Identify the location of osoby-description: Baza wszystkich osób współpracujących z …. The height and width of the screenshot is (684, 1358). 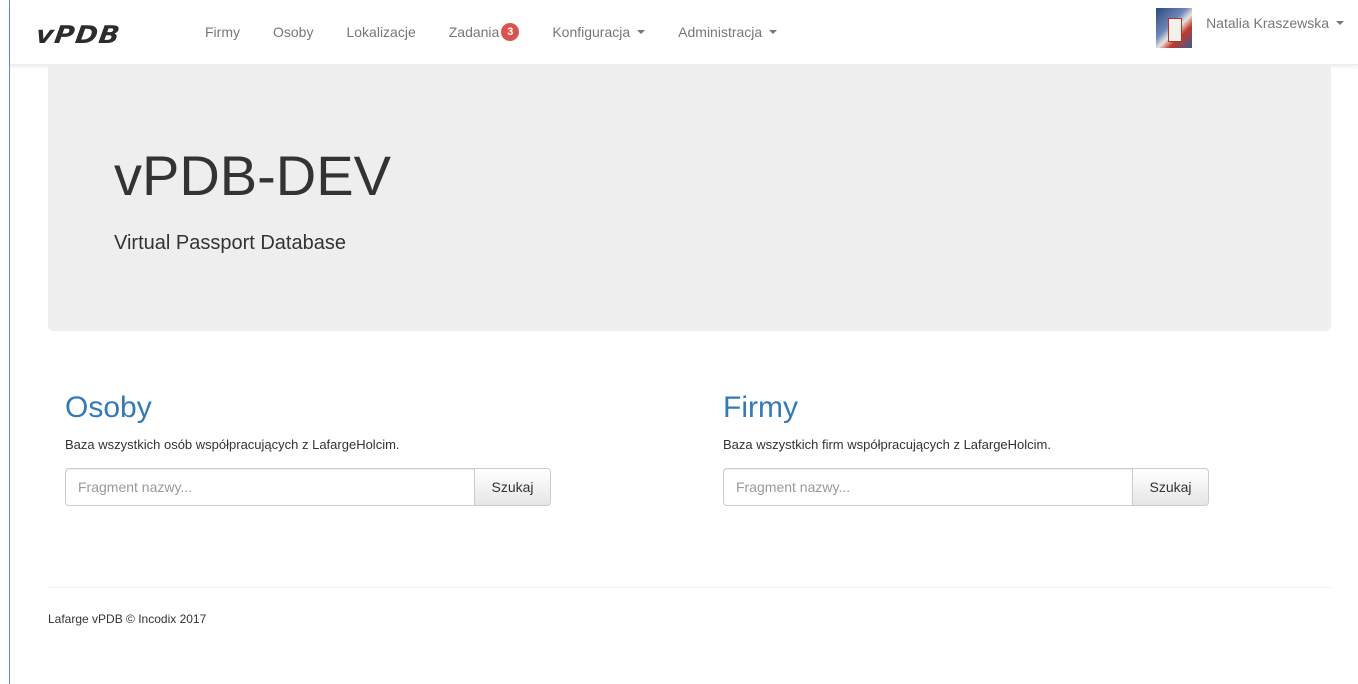
(232, 444).